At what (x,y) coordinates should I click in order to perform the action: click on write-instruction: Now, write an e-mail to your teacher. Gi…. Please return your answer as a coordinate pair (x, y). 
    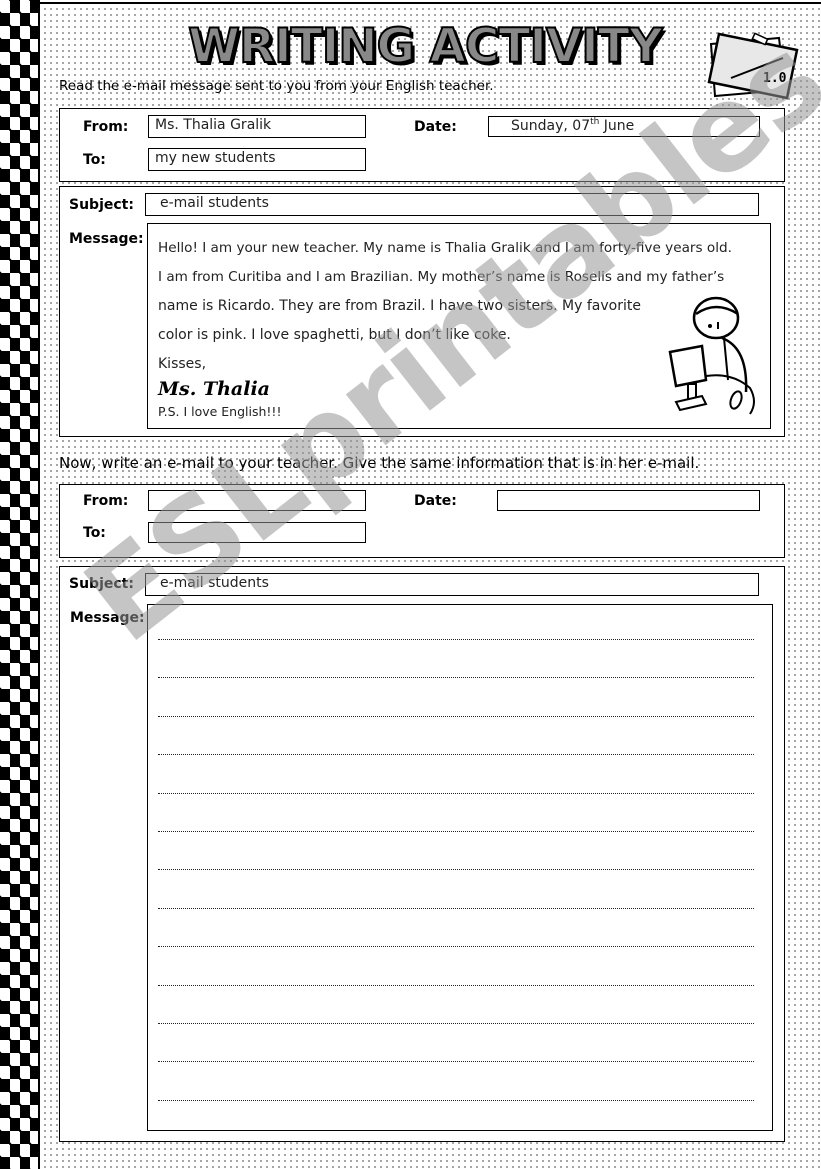
    Looking at the image, I should click on (379, 463).